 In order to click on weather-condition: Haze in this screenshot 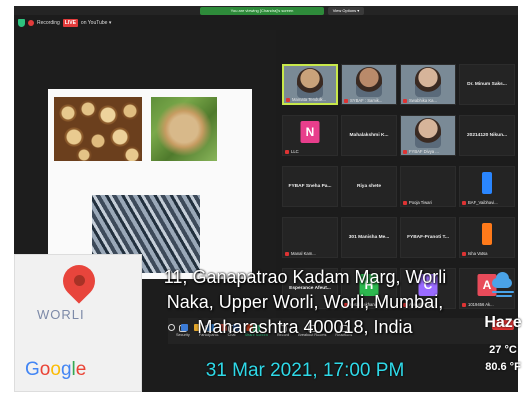, I will do `click(503, 322)`.